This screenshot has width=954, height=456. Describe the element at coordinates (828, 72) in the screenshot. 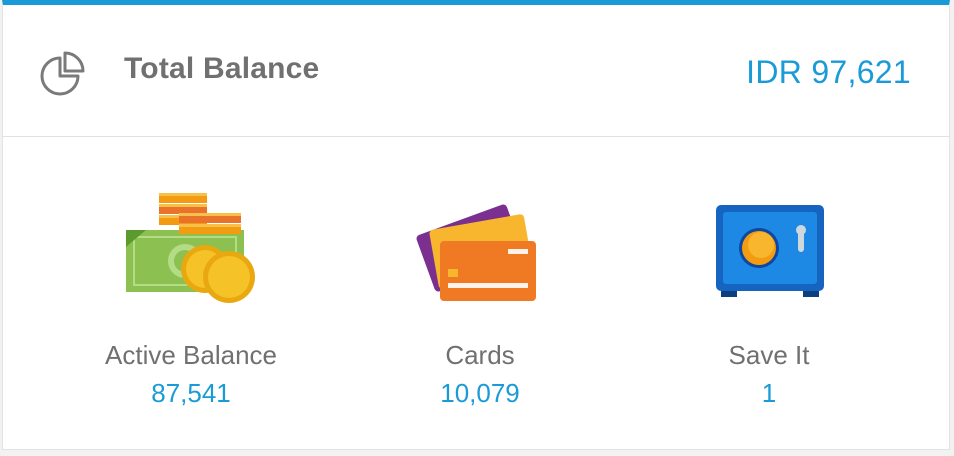

I see `total-balance-value: IDR 97,621` at that location.